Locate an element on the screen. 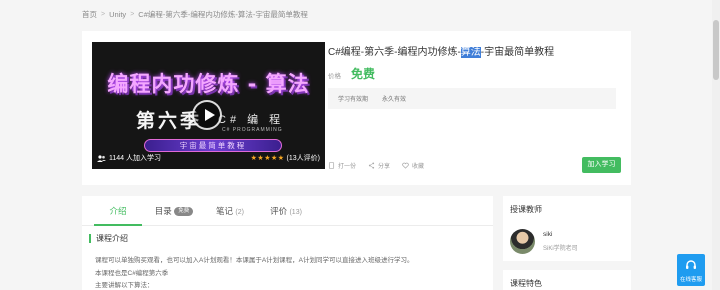 This screenshot has width=720, height=290. tab-intro: 介绍 is located at coordinates (118, 211).